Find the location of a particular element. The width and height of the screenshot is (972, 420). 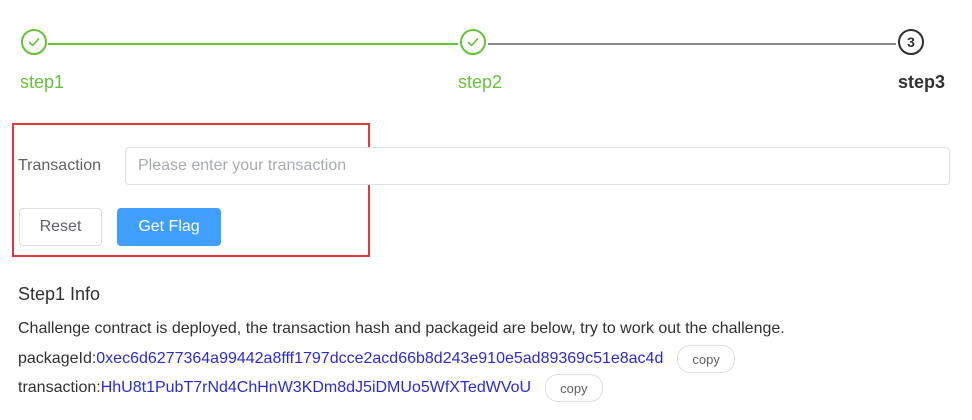

transaction-label: Transaction is located at coordinates (59, 165).